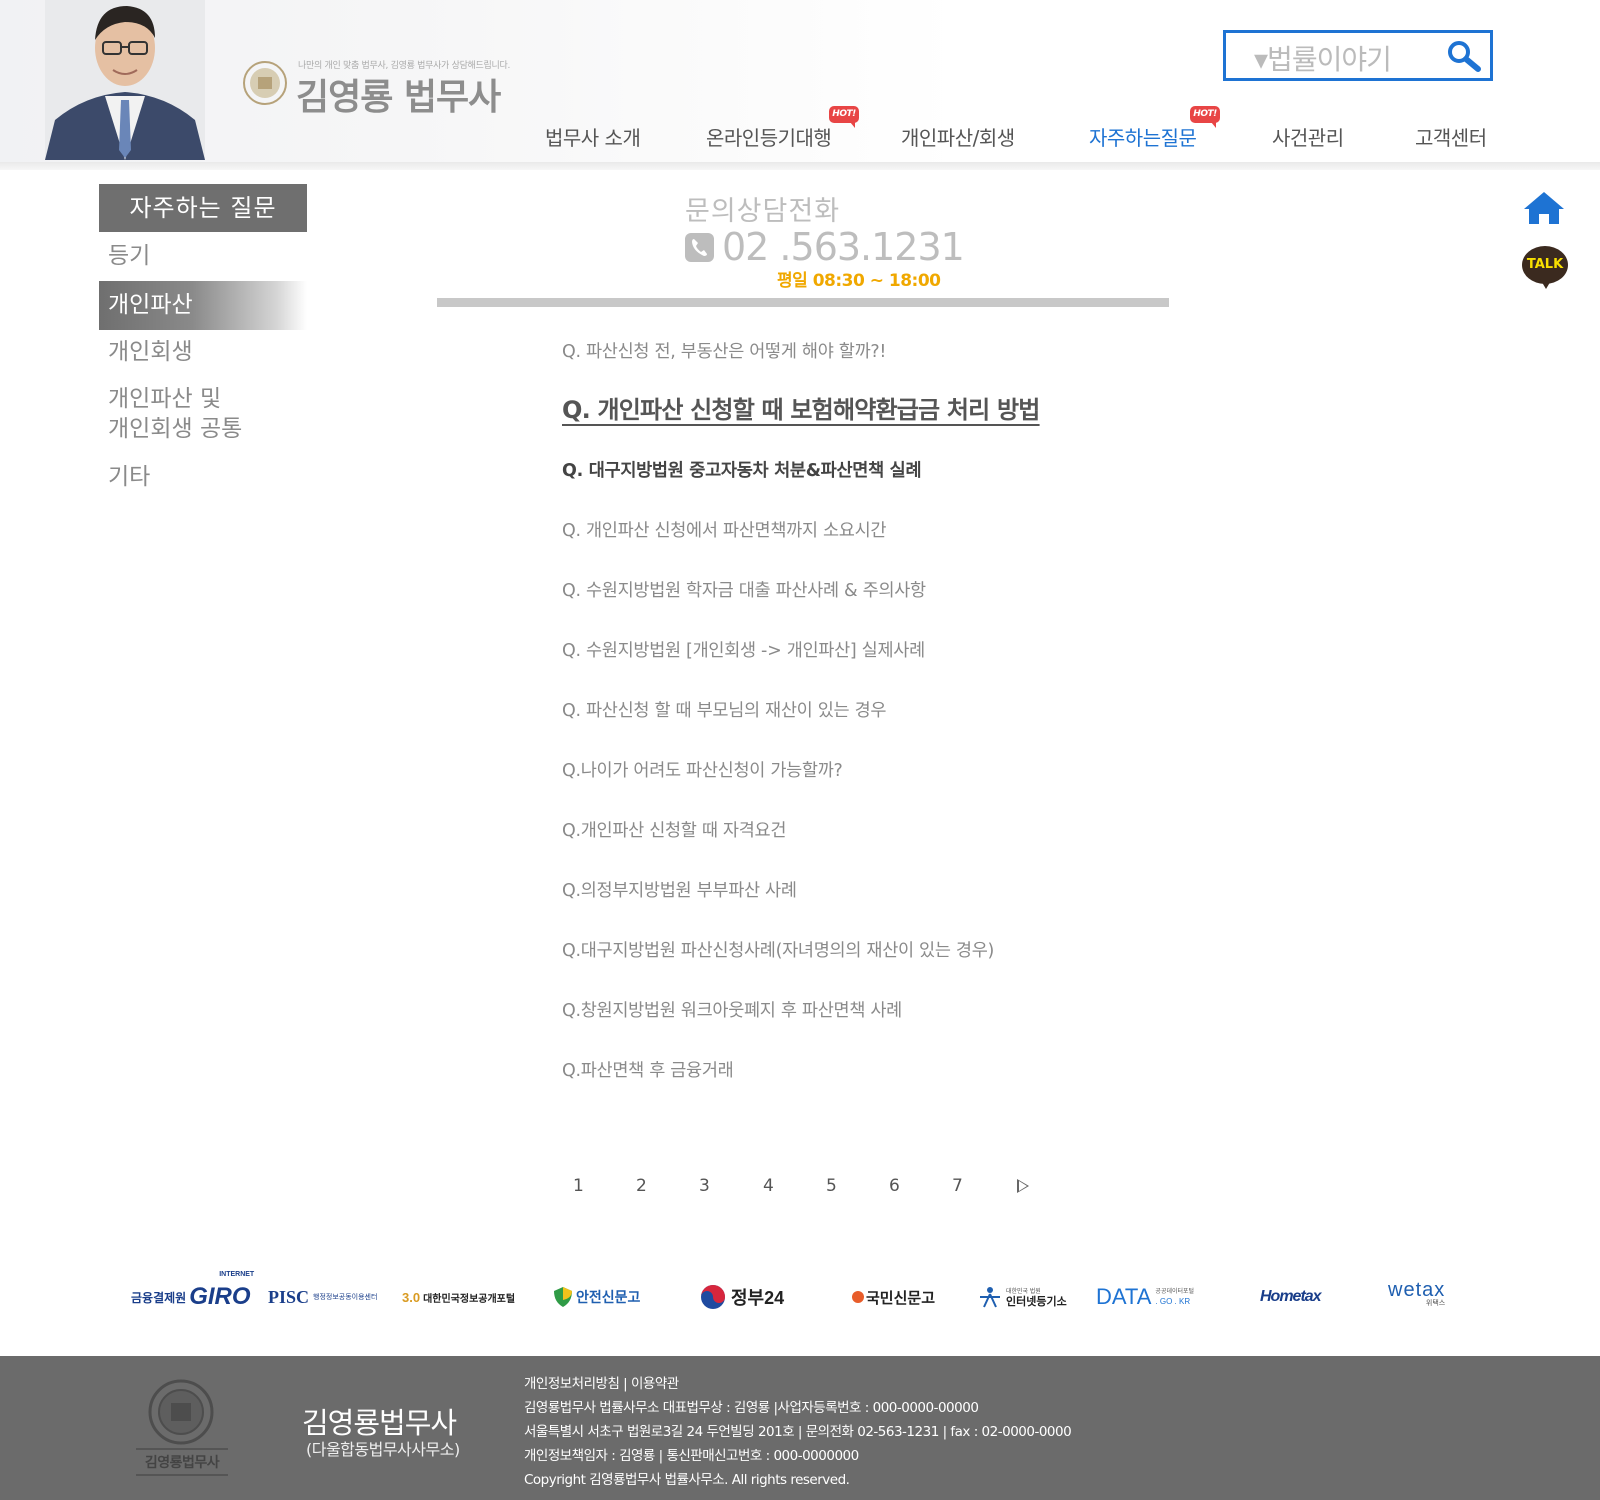  Describe the element at coordinates (124, 256) in the screenshot. I see `sidebar-item-registration: 등기` at that location.